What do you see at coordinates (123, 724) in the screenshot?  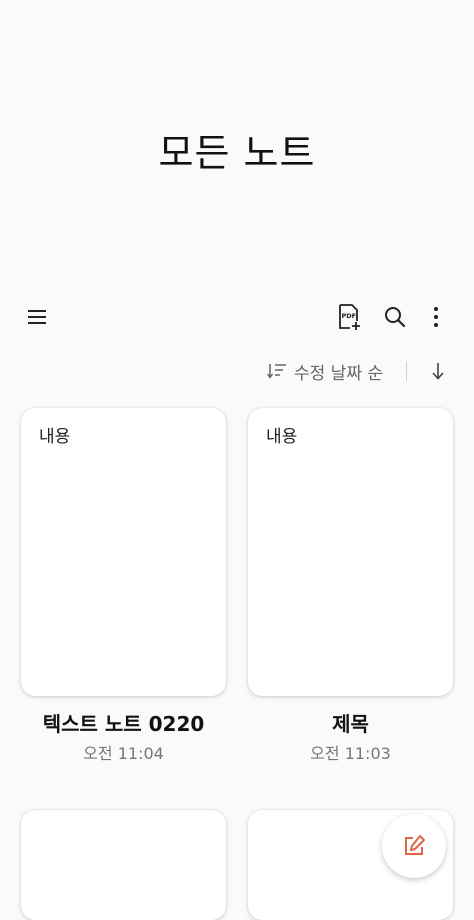 I see `note-title: 텍스트 노트 0220` at bounding box center [123, 724].